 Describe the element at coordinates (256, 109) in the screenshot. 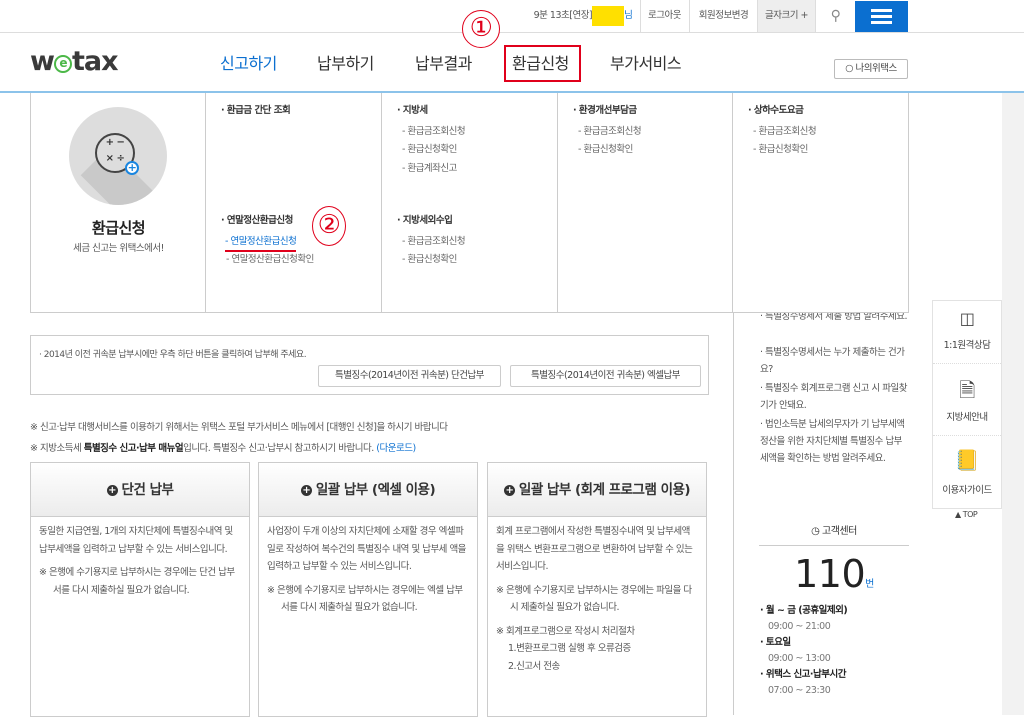

I see `menu-heading: · 환급금 간단 조회` at that location.